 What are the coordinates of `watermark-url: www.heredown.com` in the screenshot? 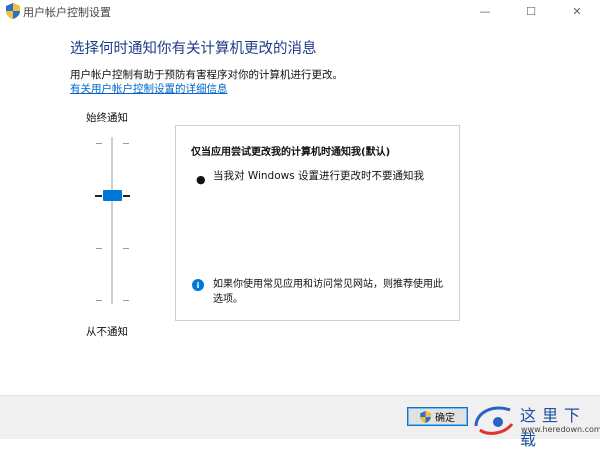 It's located at (560, 429).